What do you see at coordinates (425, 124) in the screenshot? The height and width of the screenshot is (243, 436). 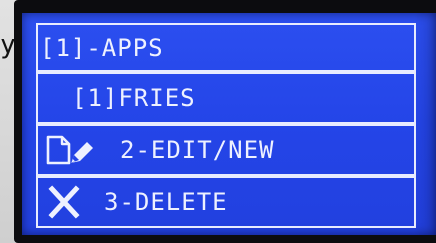 I see `screen-edge-shade` at bounding box center [425, 124].